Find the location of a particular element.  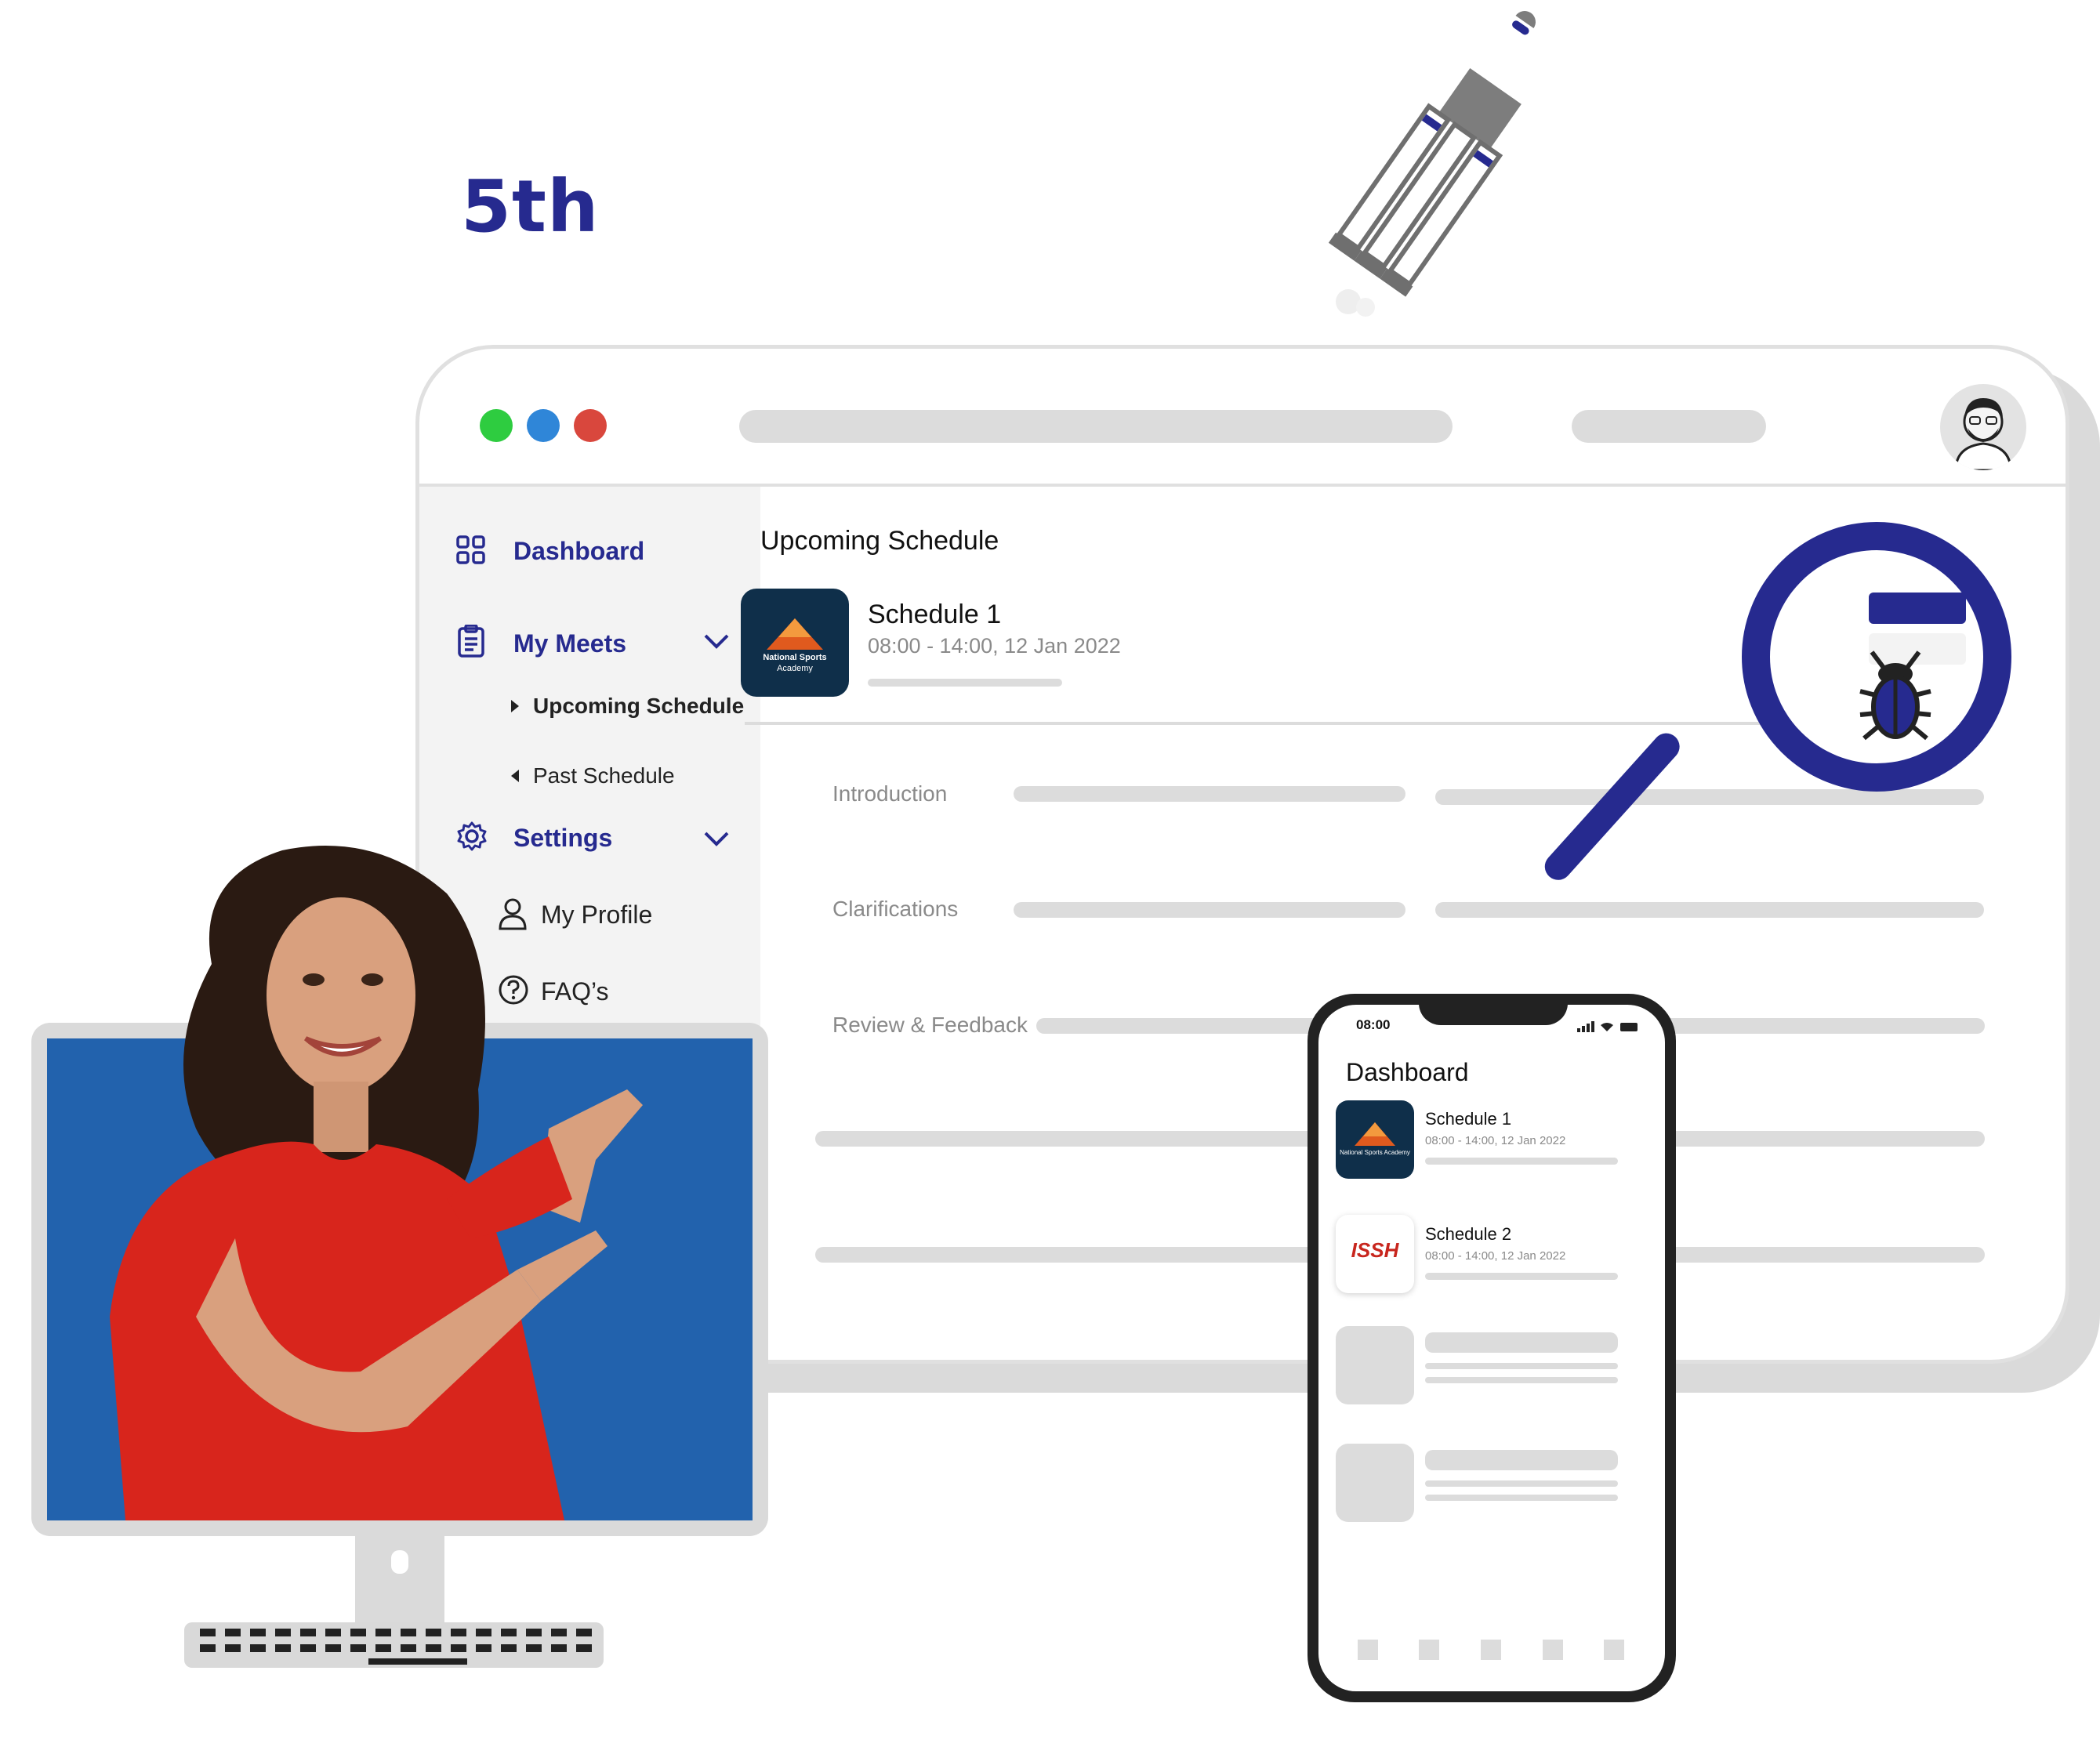

row-label-review: Review & Feedback is located at coordinates (930, 1025).